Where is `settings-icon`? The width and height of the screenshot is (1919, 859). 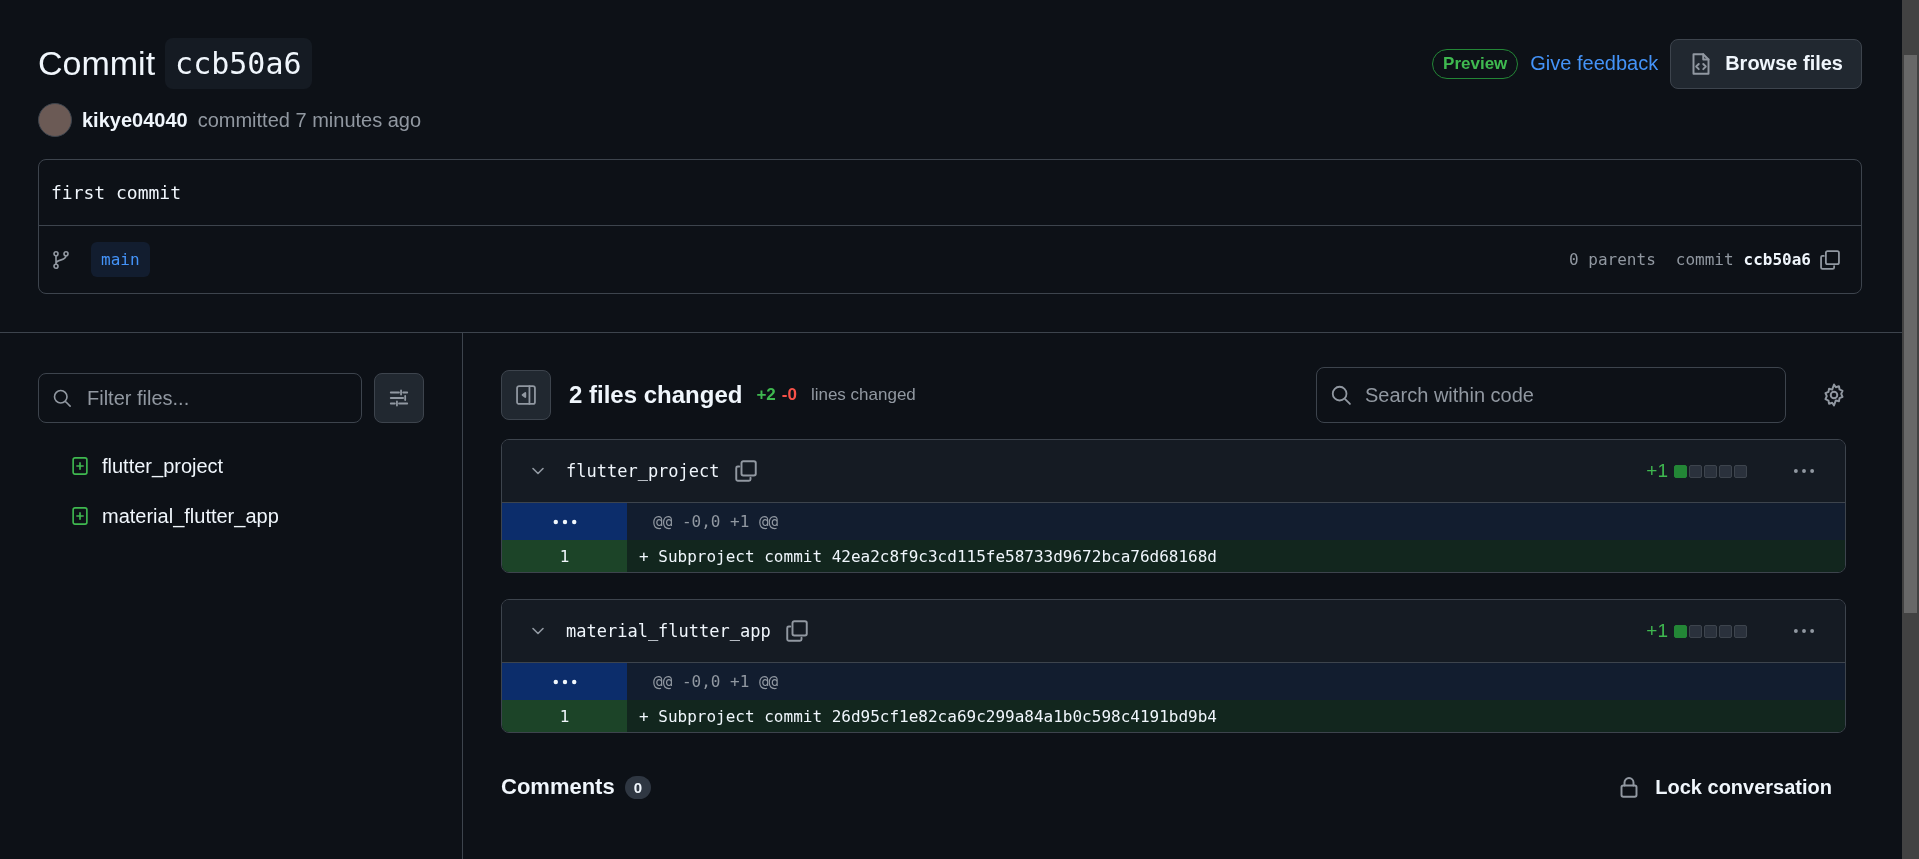 settings-icon is located at coordinates (1834, 395).